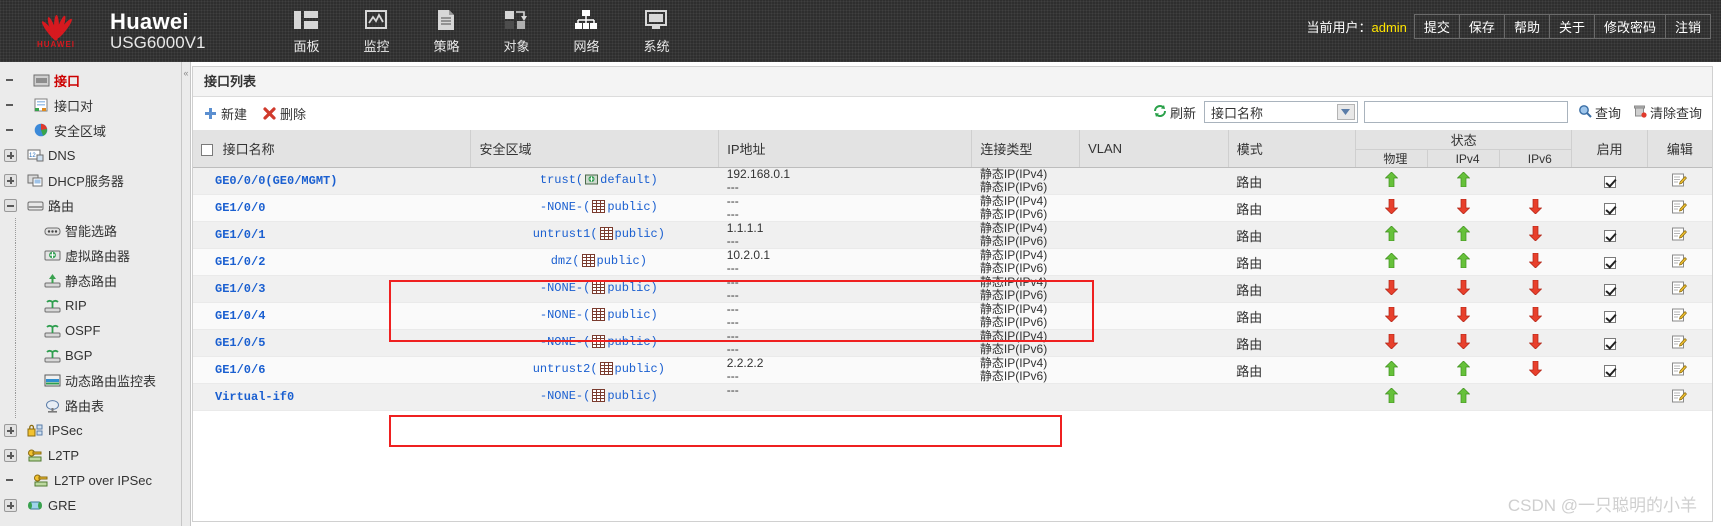  I want to click on cell-interface-name: GE1/0/2, so click(332, 262).